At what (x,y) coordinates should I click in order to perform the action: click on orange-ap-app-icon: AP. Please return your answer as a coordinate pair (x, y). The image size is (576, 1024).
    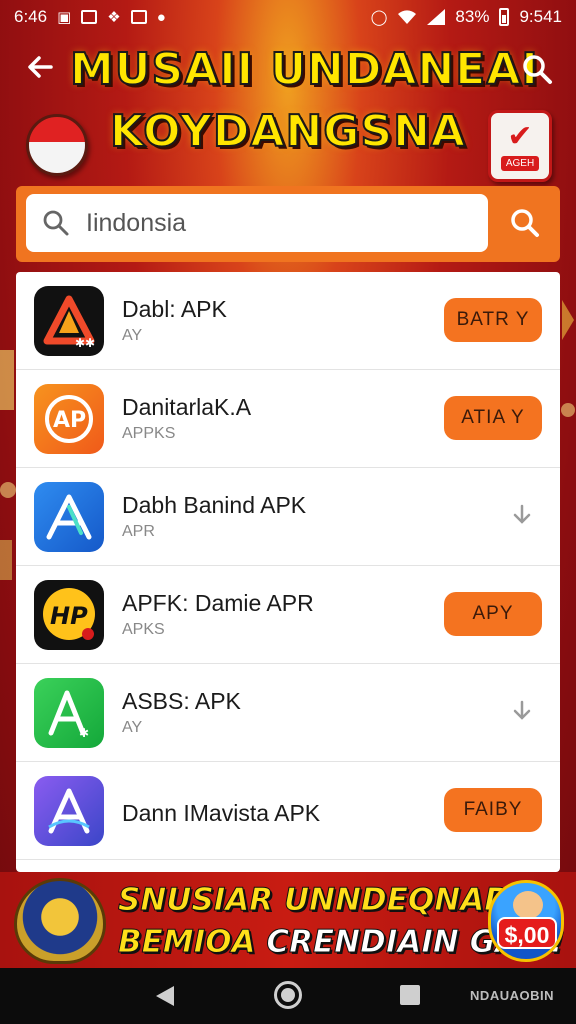
    Looking at the image, I should click on (69, 419).